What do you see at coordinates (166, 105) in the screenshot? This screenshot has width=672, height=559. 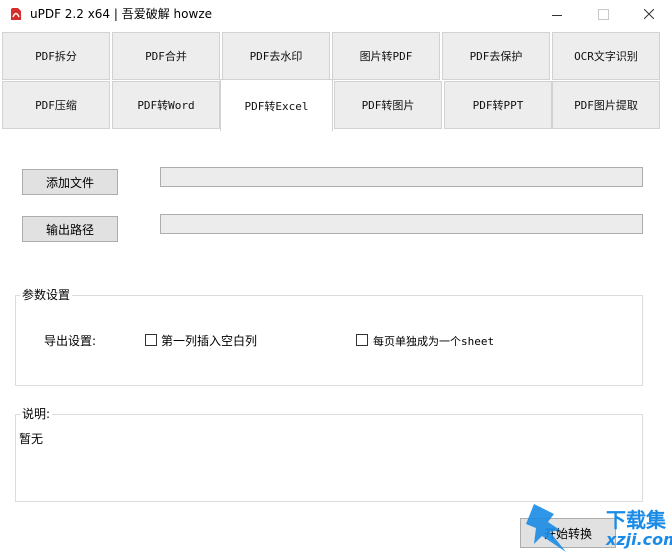 I see `tab-pdf-to-word: PDF转Word` at bounding box center [166, 105].